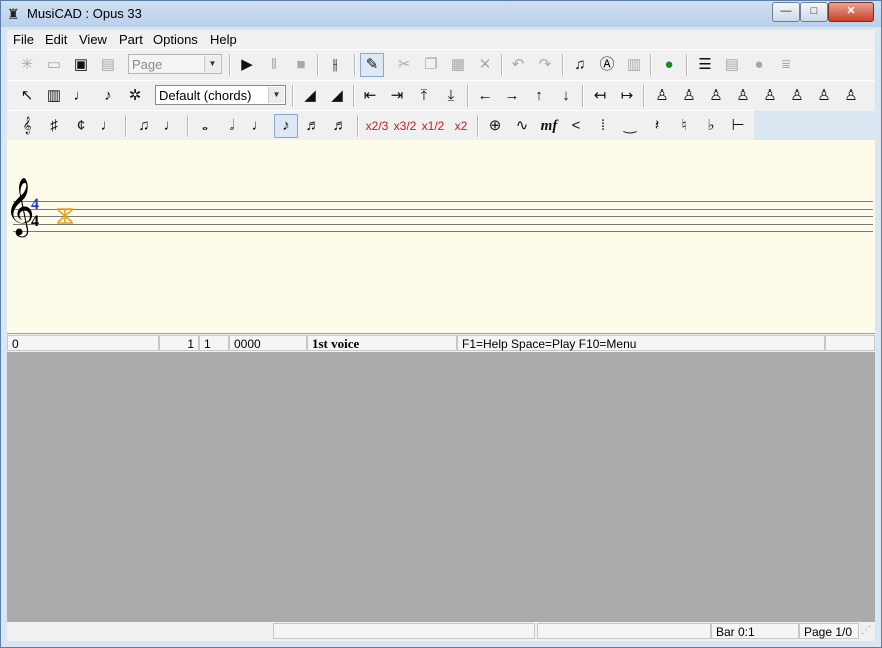 This screenshot has width=882, height=648. What do you see at coordinates (443, 231) in the screenshot?
I see `staff-line` at bounding box center [443, 231].